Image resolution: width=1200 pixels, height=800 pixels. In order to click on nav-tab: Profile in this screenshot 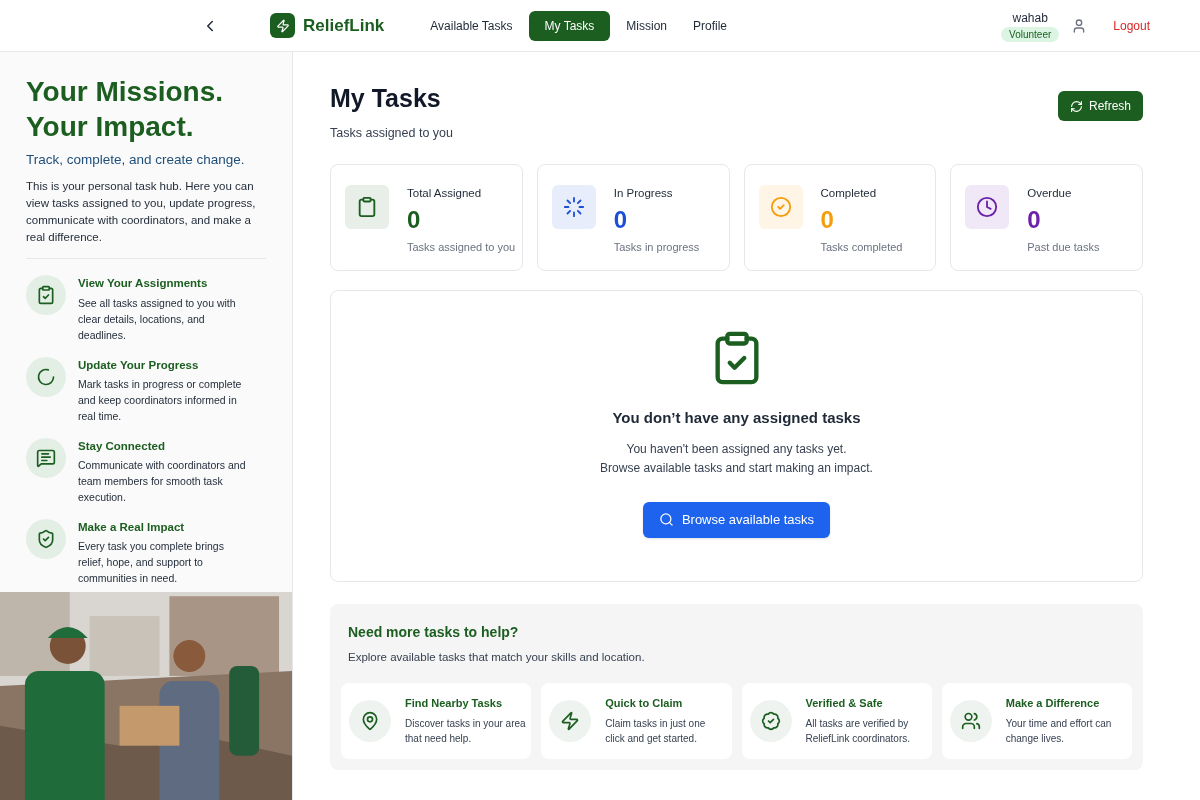, I will do `click(710, 25)`.